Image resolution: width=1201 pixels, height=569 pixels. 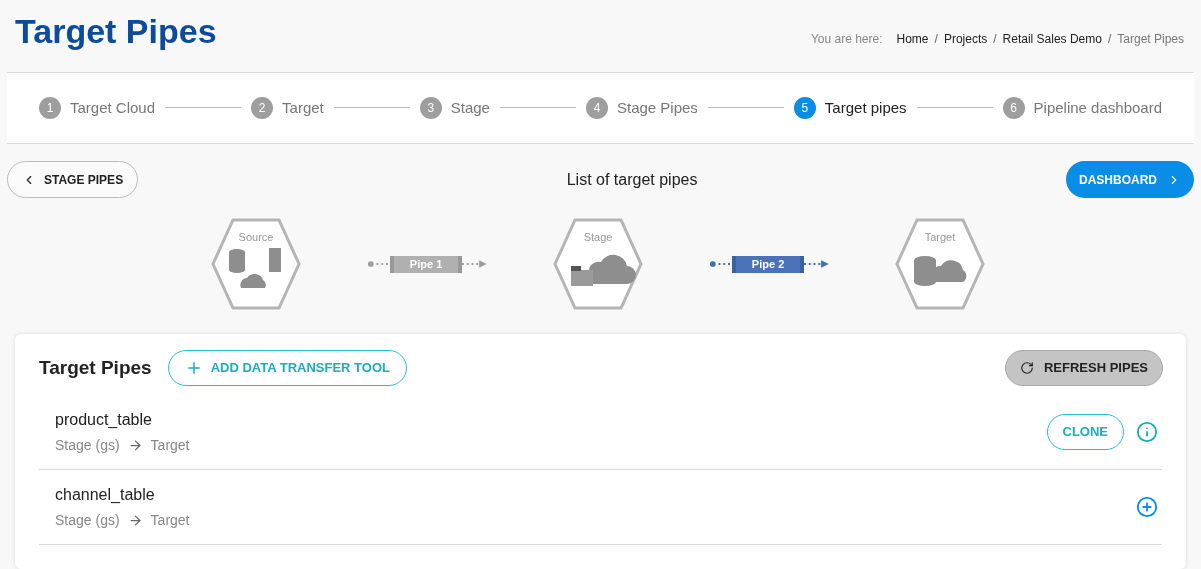 I want to click on step: 4 Stage Pipes, so click(x=641, y=108).